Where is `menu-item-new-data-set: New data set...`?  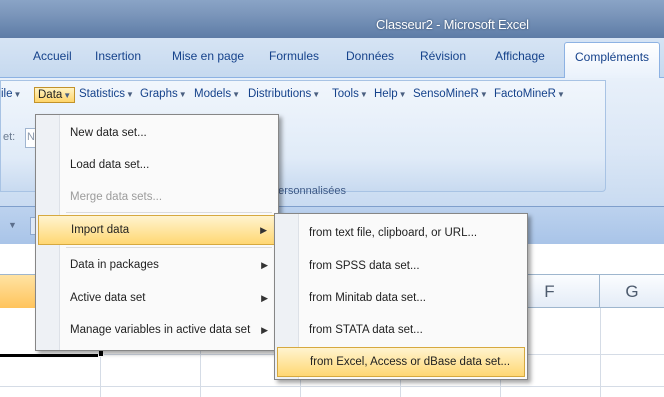 menu-item-new-data-set: New data set... is located at coordinates (157, 133).